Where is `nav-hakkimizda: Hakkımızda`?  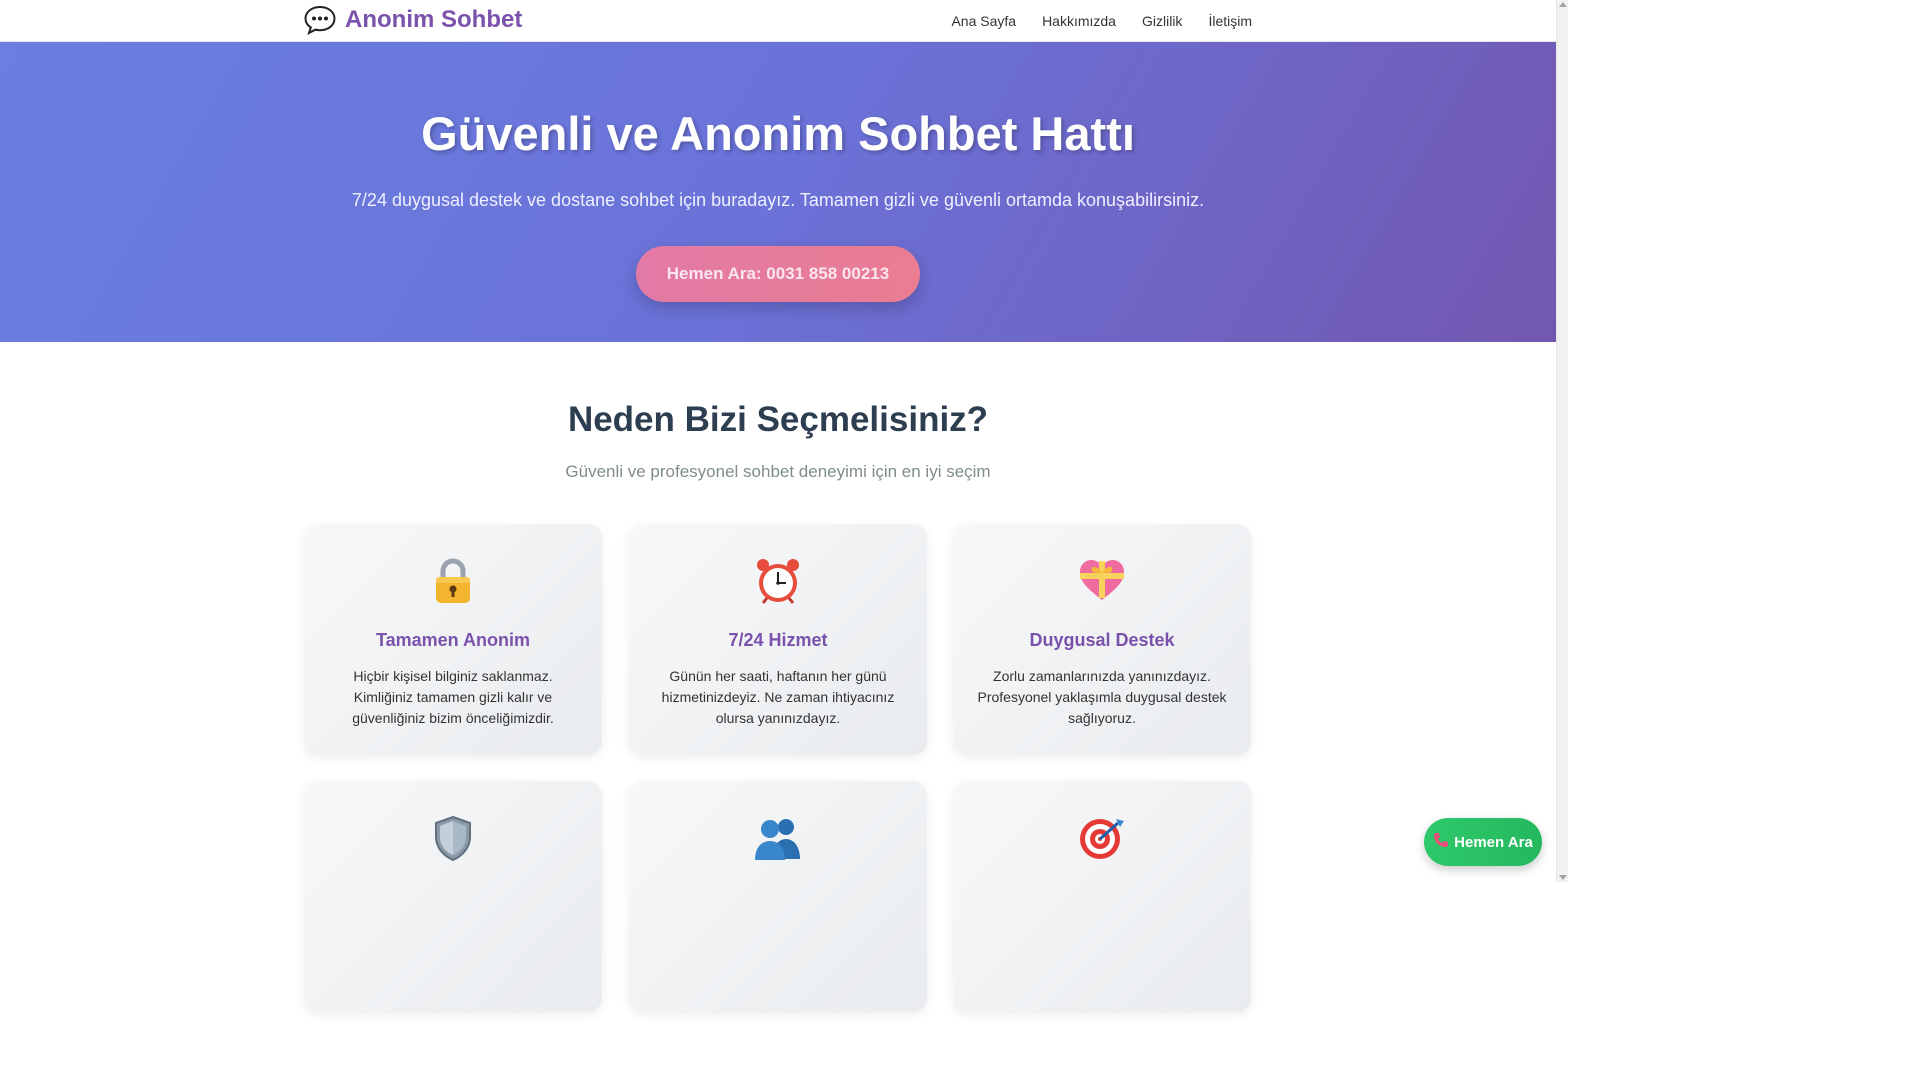 nav-hakkimizda: Hakkımızda is located at coordinates (1079, 21).